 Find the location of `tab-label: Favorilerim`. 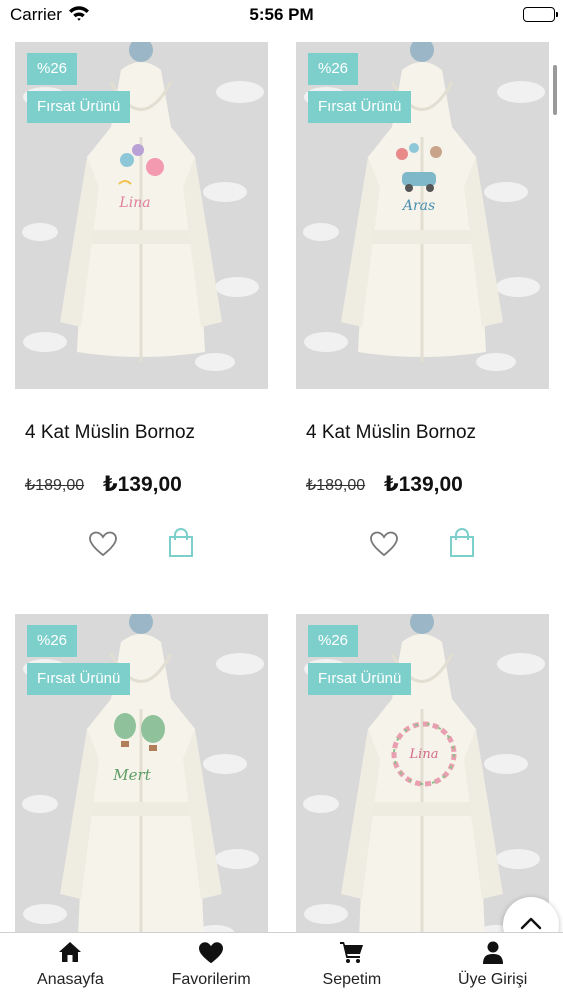

tab-label: Favorilerim is located at coordinates (211, 979).